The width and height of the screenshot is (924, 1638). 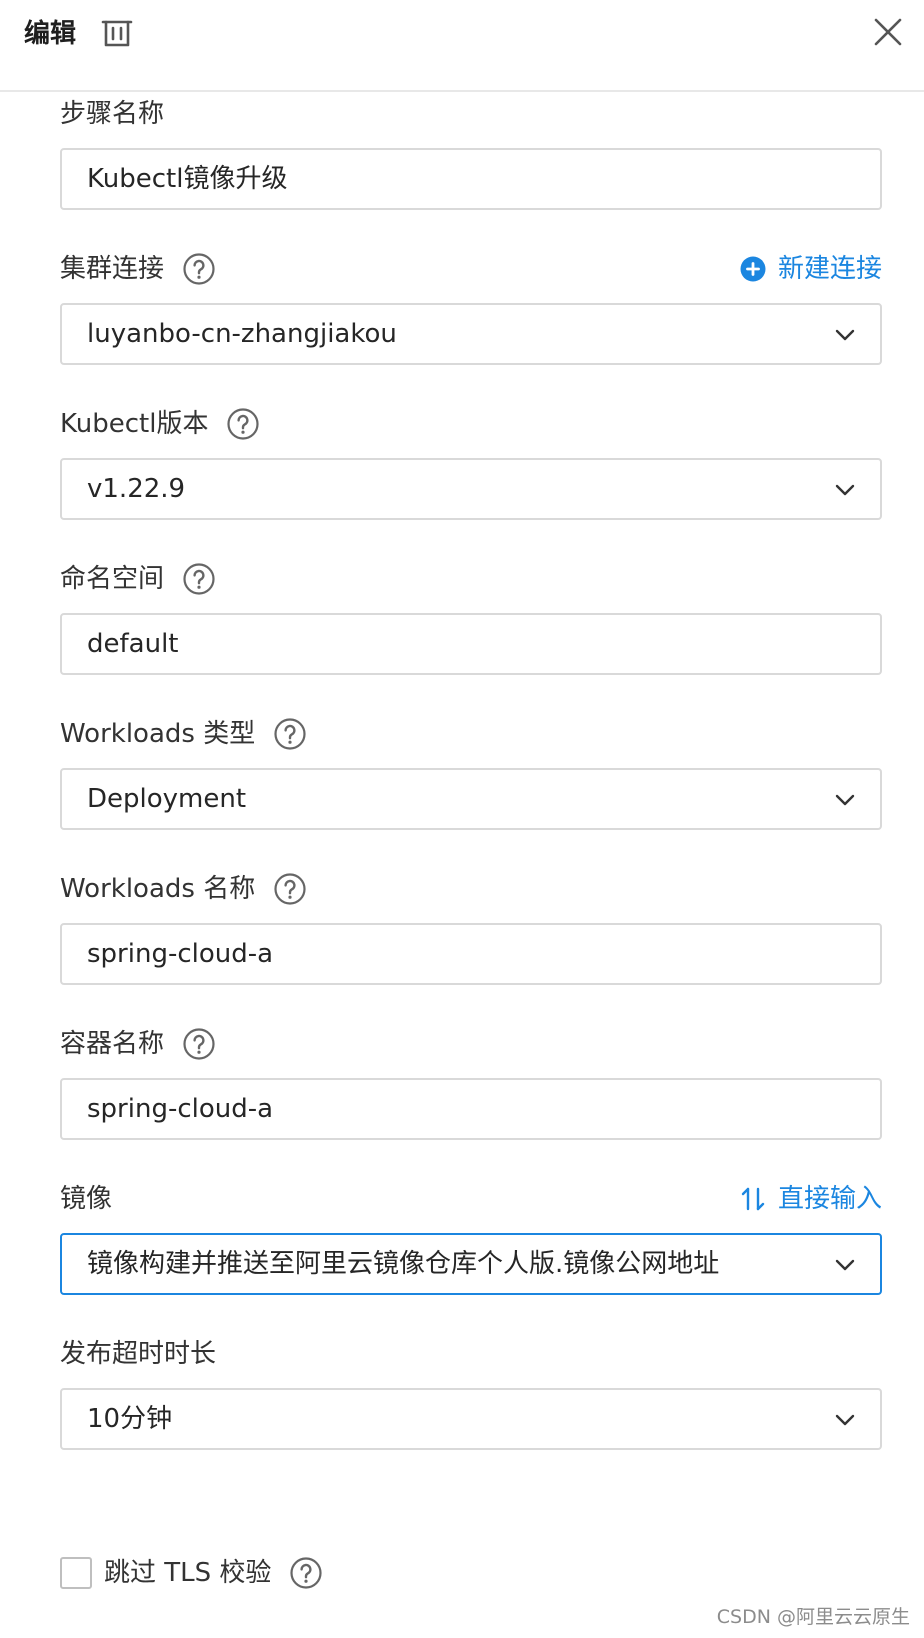 What do you see at coordinates (138, 1354) in the screenshot?
I see `timeout-label: 发布超时时长` at bounding box center [138, 1354].